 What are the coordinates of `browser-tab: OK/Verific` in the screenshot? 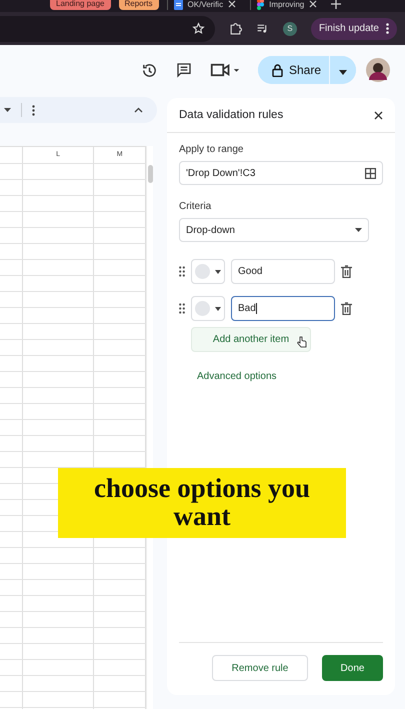 It's located at (204, 5).